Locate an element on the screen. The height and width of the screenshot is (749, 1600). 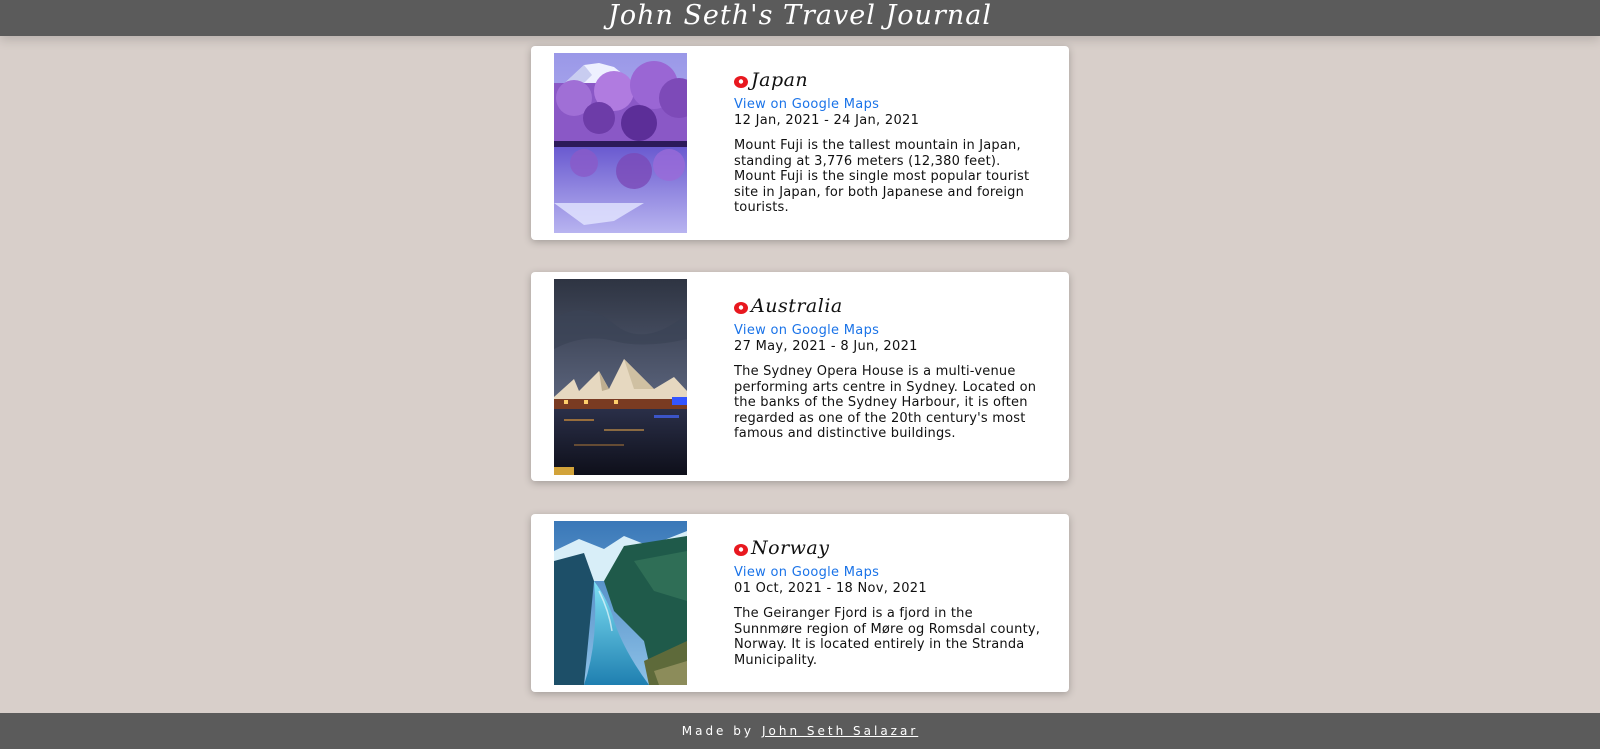
site-header: John Seth's Travel Journal is located at coordinates (800, 18).